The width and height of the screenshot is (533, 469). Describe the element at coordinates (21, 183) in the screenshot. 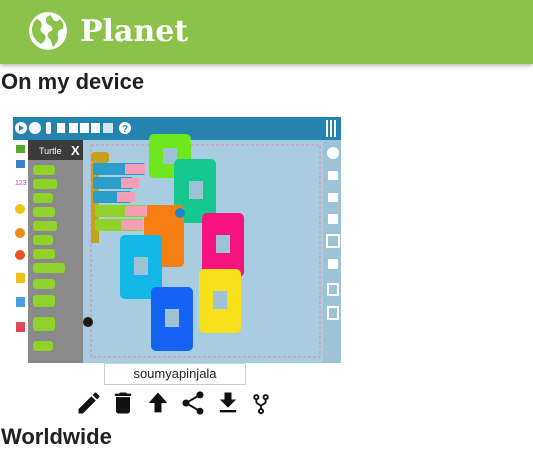

I see `svg-text: 123` at that location.